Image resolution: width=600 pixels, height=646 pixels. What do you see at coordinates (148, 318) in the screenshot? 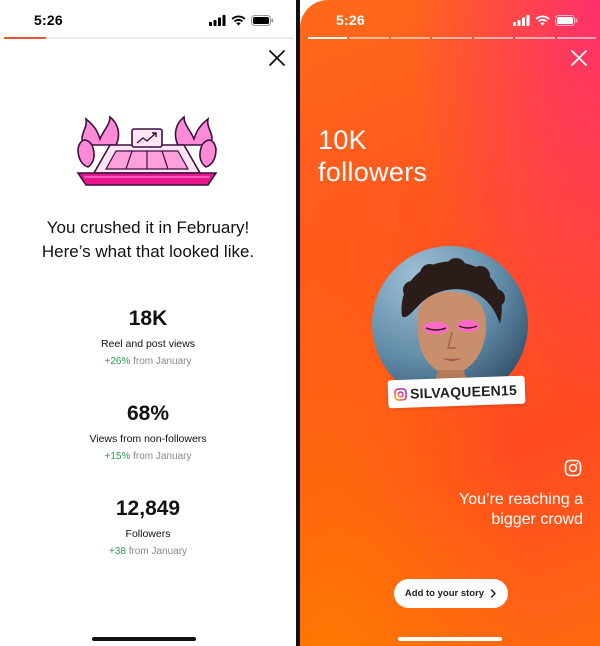
I see `stat-value: 18K` at bounding box center [148, 318].